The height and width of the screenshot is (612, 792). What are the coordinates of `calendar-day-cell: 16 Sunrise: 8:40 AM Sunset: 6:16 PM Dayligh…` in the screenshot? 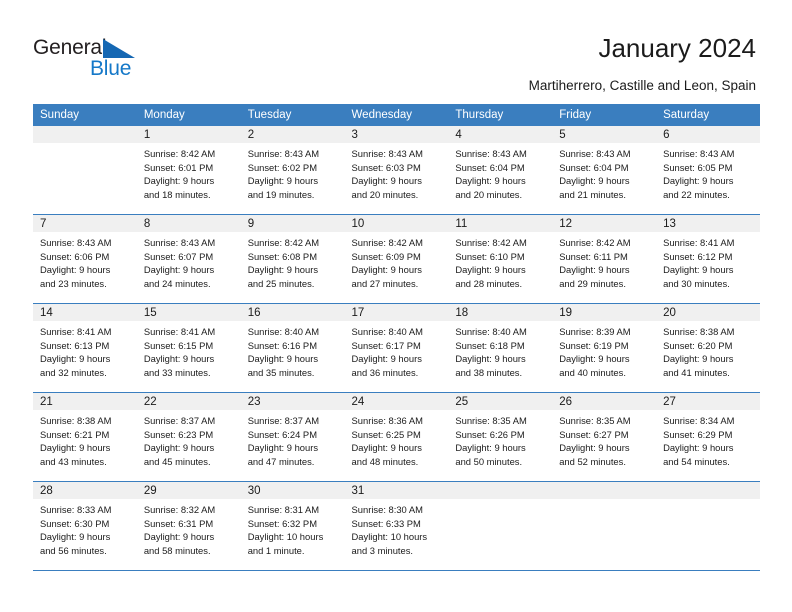 It's located at (292, 348).